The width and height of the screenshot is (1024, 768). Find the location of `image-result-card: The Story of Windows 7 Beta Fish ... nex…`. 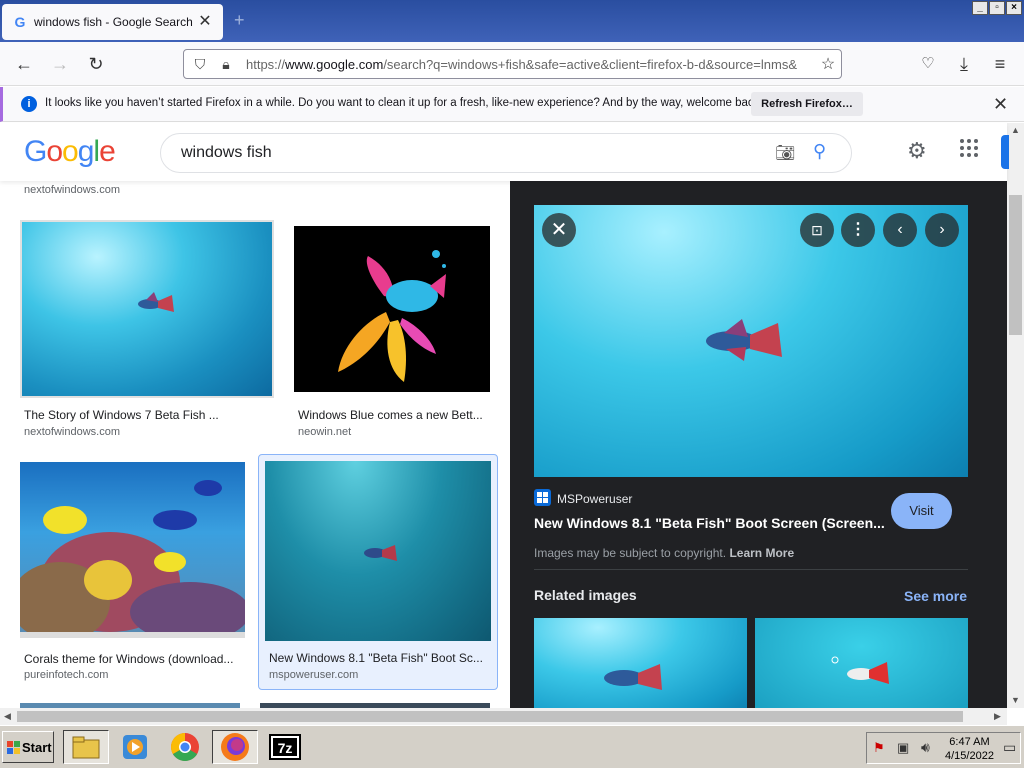

image-result-card: The Story of Windows 7 Beta Fish ... nex… is located at coordinates (148, 331).